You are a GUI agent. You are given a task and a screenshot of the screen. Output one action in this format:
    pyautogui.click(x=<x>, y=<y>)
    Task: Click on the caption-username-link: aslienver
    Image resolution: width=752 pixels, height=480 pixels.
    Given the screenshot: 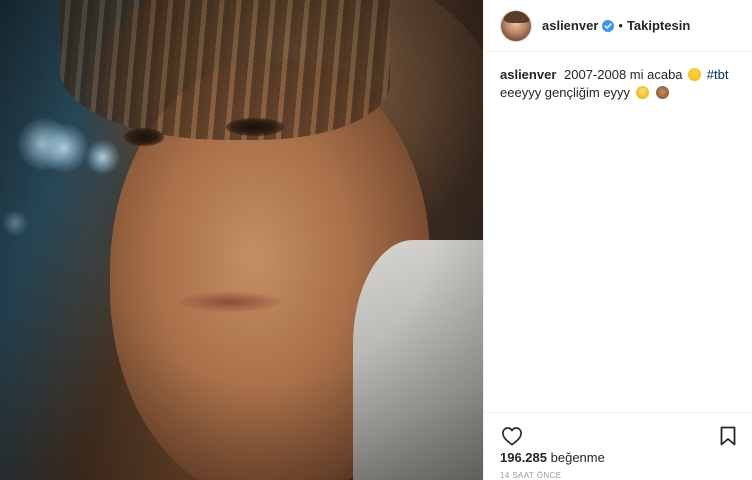 What is the action you would take?
    pyautogui.click(x=528, y=74)
    